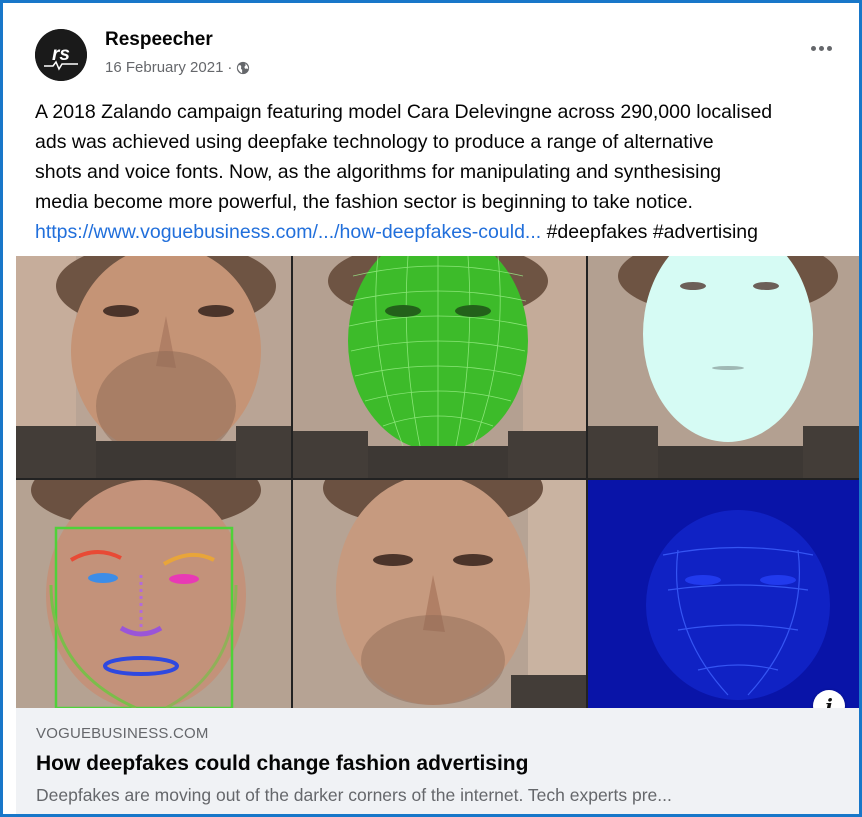  What do you see at coordinates (723, 367) in the screenshot?
I see `face-mask-photo` at bounding box center [723, 367].